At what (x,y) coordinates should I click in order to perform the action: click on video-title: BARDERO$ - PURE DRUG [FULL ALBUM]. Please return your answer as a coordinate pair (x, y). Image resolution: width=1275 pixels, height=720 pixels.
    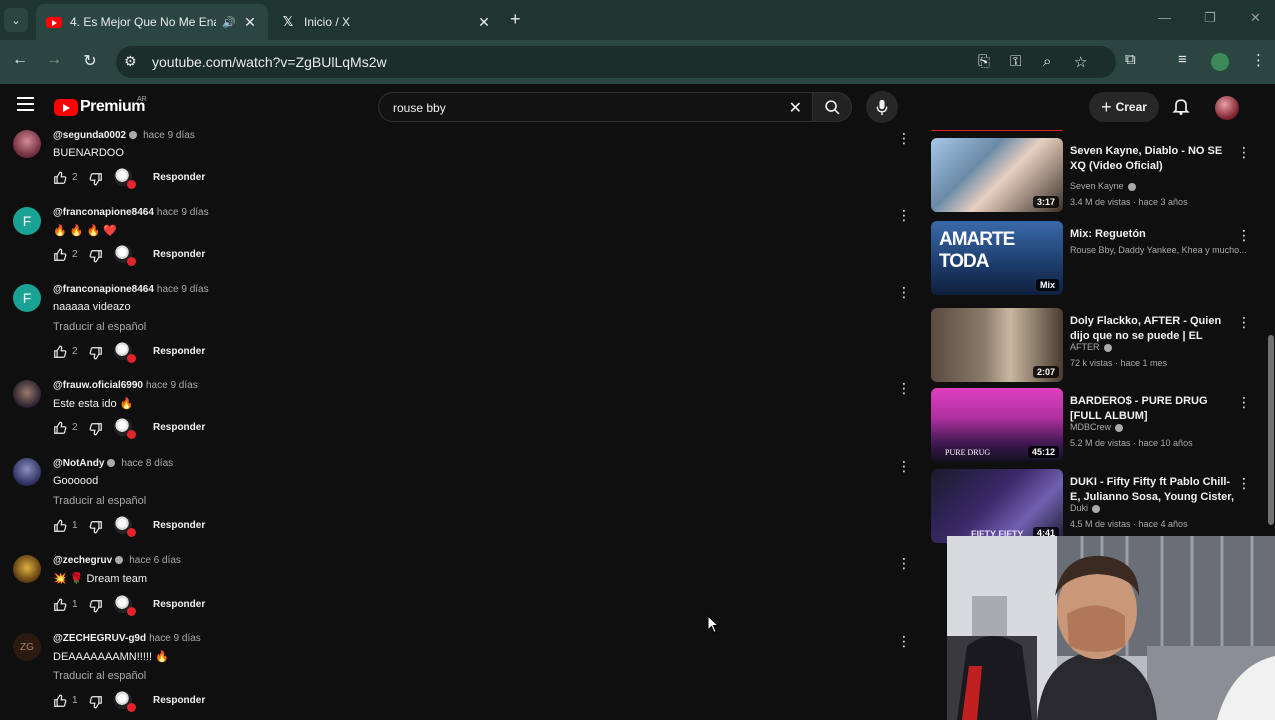
    Looking at the image, I should click on (1154, 409).